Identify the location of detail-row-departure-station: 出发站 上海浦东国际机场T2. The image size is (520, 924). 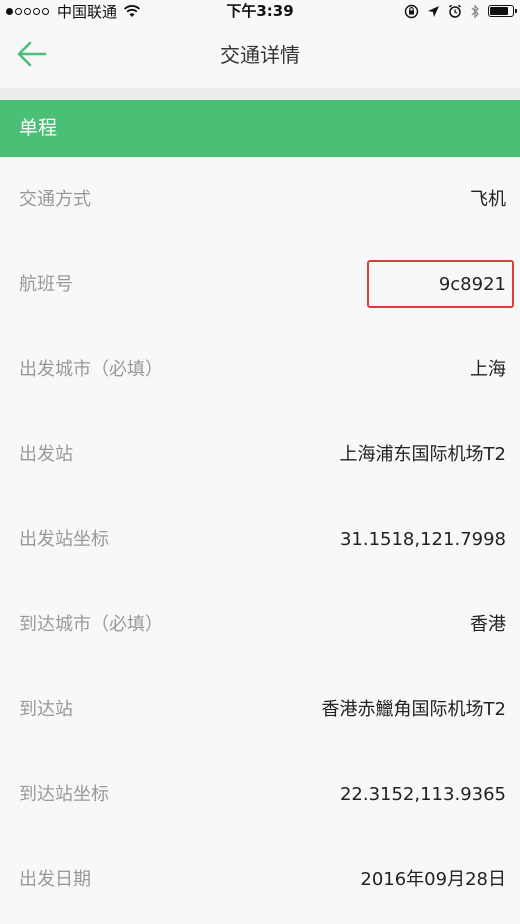
(260, 454).